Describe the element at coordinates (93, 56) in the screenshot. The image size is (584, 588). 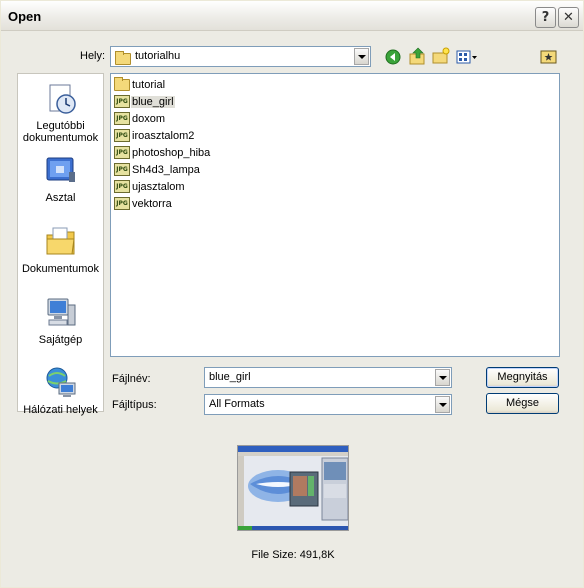
I see `location-label: Hely:` at that location.